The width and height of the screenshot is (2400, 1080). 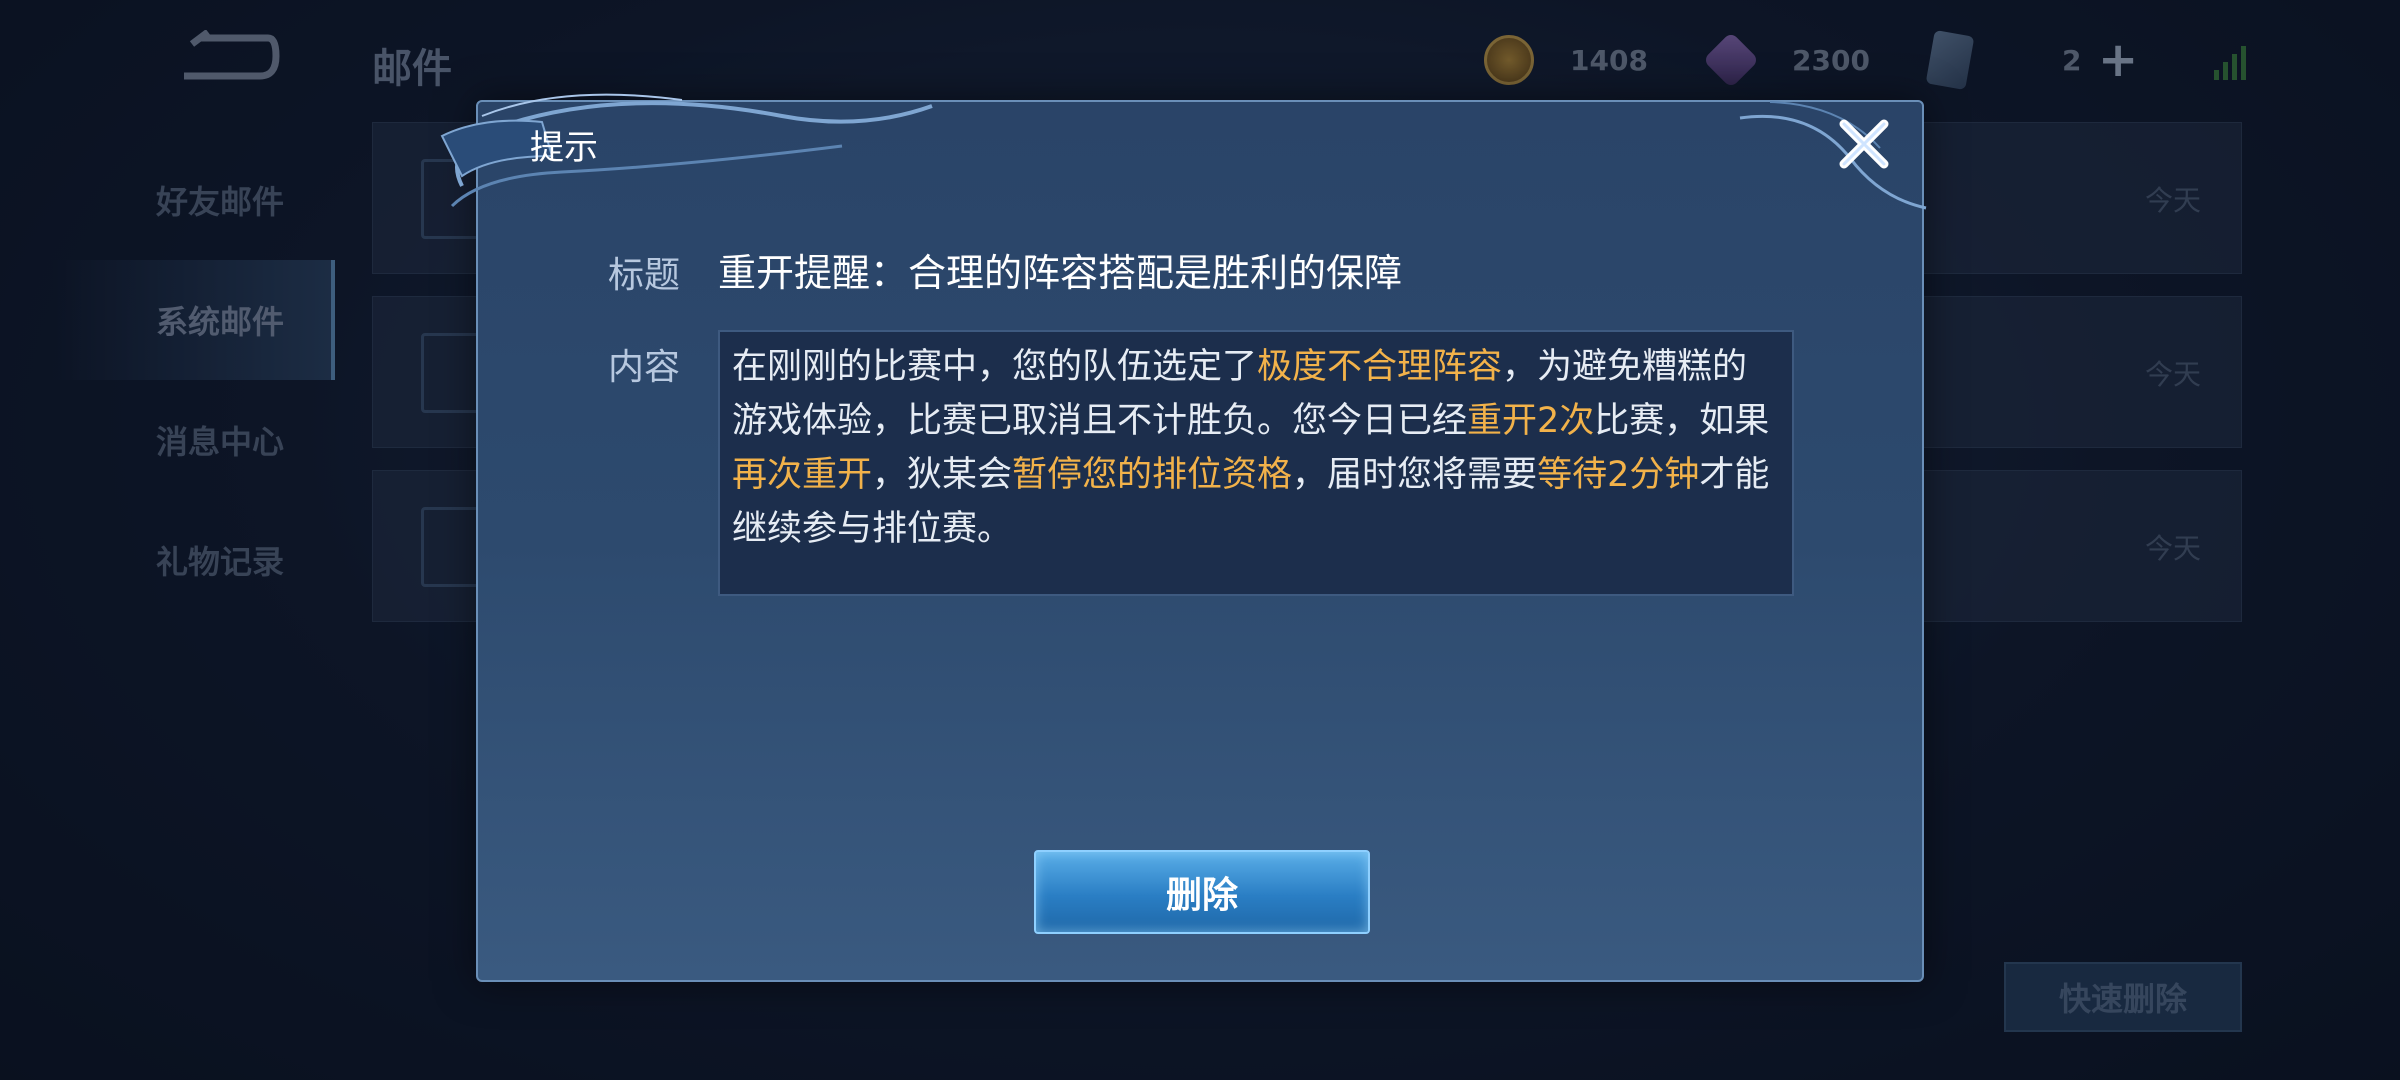 I want to click on dialog-ornament-right, so click(x=1833, y=155).